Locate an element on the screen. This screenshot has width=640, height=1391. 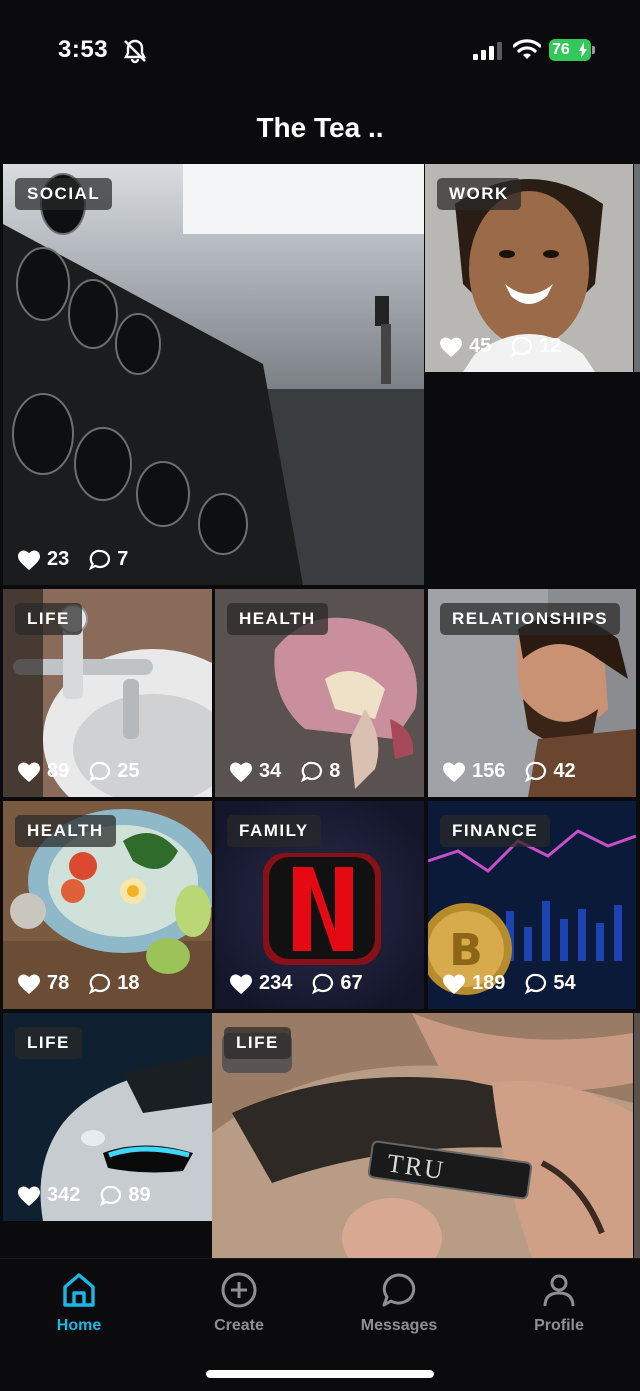
nav-profile-label: Profile is located at coordinates (559, 1325).